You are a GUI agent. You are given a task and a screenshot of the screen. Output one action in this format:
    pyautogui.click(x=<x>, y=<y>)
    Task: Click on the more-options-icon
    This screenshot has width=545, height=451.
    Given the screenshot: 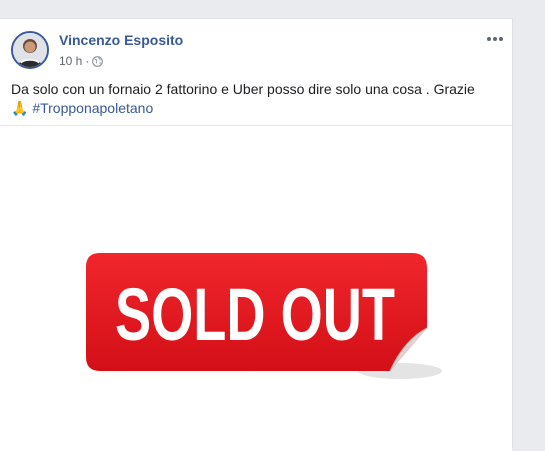 What is the action you would take?
    pyautogui.click(x=495, y=39)
    